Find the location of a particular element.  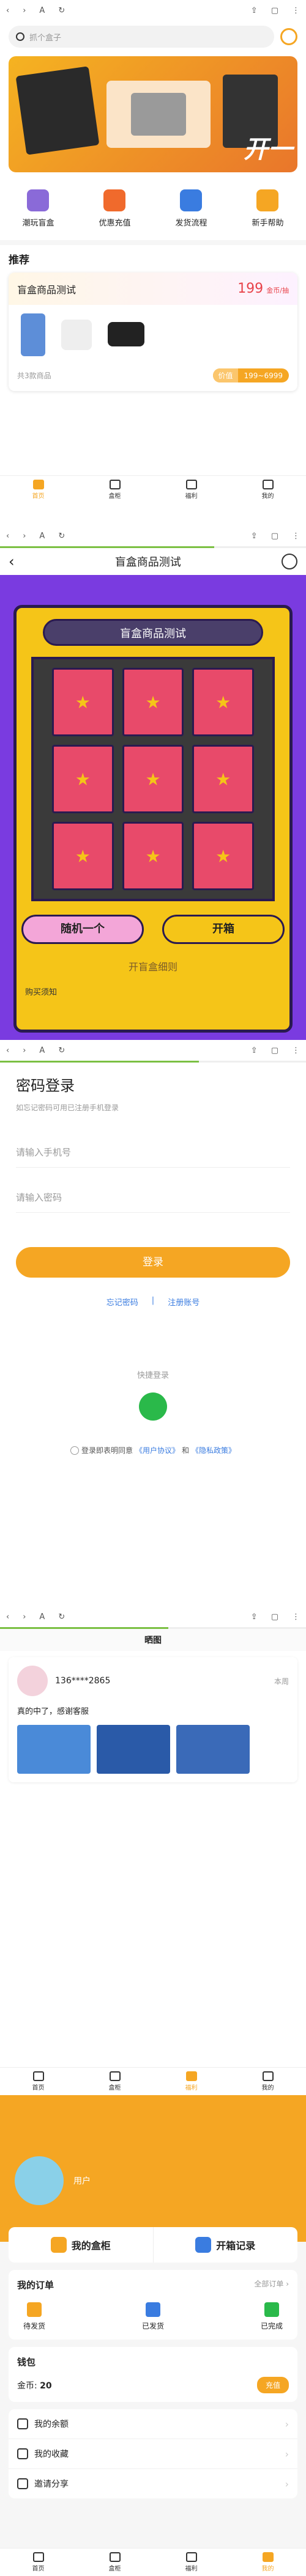

rules-link: 开盲盒细则 is located at coordinates (153, 958).